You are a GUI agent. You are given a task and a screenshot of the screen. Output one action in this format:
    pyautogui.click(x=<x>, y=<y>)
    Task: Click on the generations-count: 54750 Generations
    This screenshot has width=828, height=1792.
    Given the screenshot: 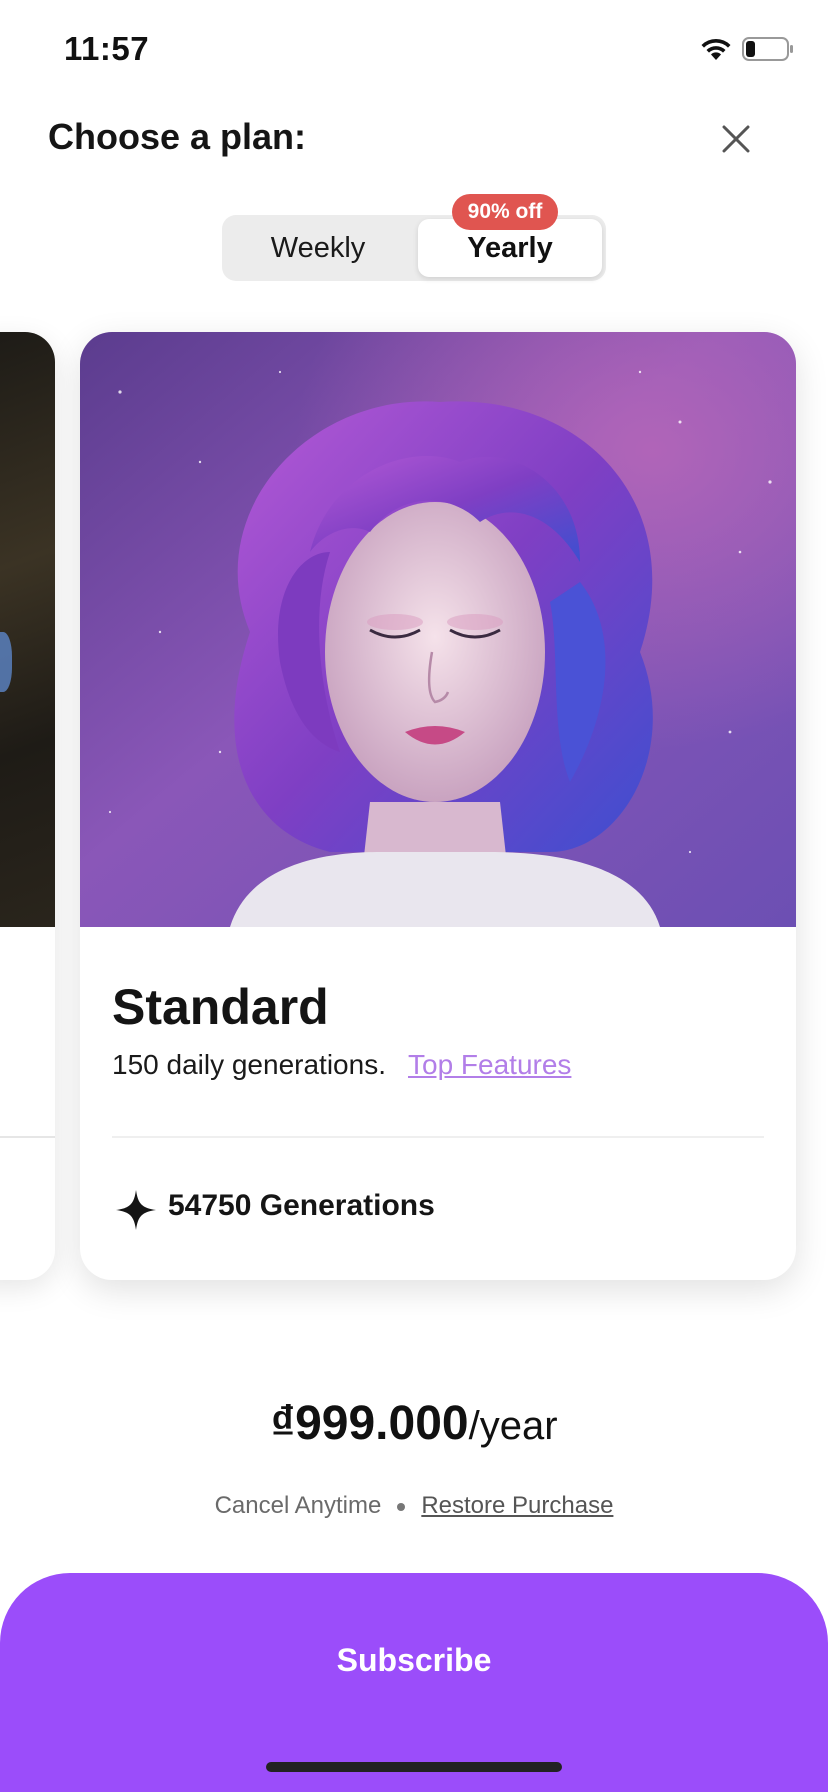 What is the action you would take?
    pyautogui.click(x=301, y=1205)
    